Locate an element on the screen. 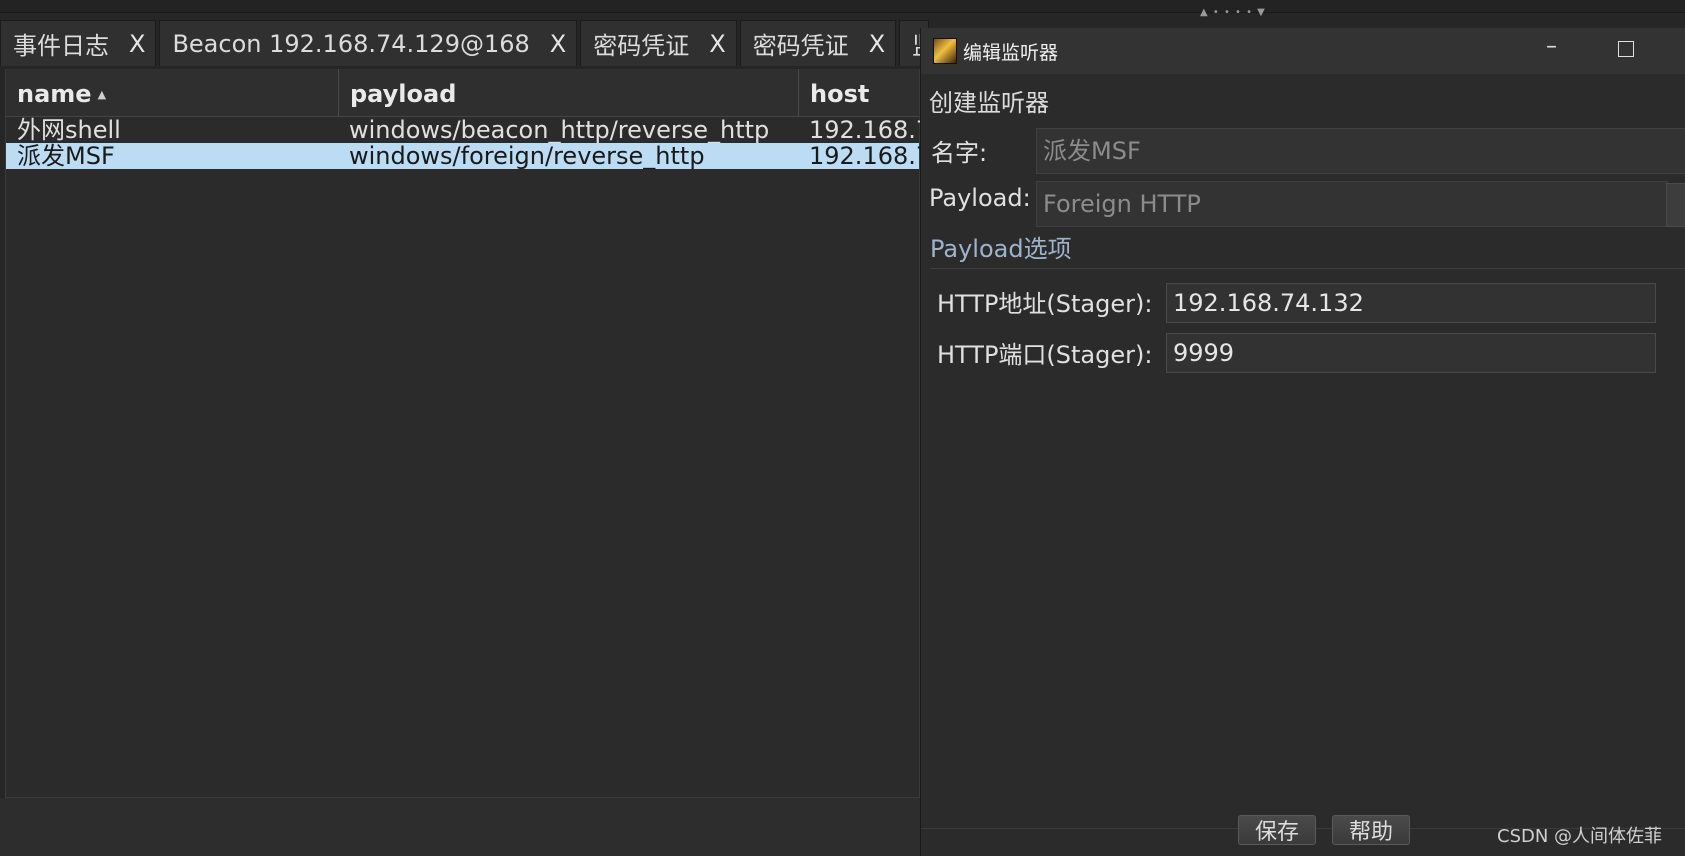 The width and height of the screenshot is (1685, 856). name-label: 名字: is located at coordinates (959, 153).